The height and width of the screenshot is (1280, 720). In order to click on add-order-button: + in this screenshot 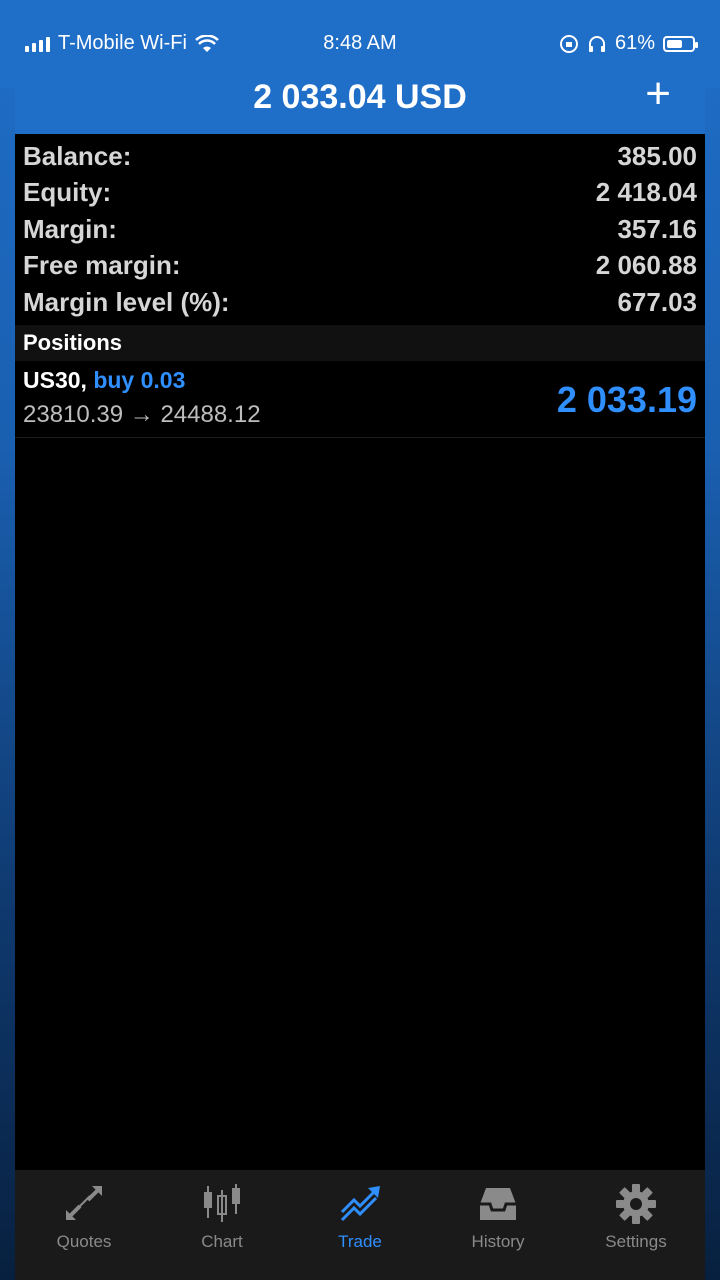, I will do `click(658, 94)`.